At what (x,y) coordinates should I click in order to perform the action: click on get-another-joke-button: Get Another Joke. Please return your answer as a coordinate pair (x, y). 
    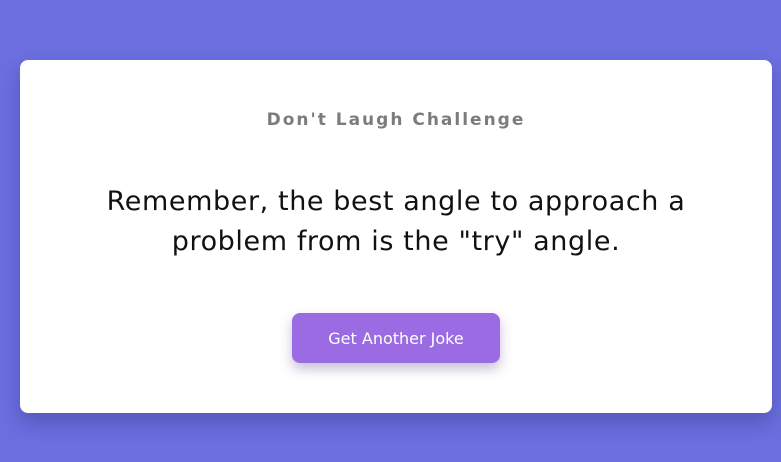
    Looking at the image, I should click on (396, 338).